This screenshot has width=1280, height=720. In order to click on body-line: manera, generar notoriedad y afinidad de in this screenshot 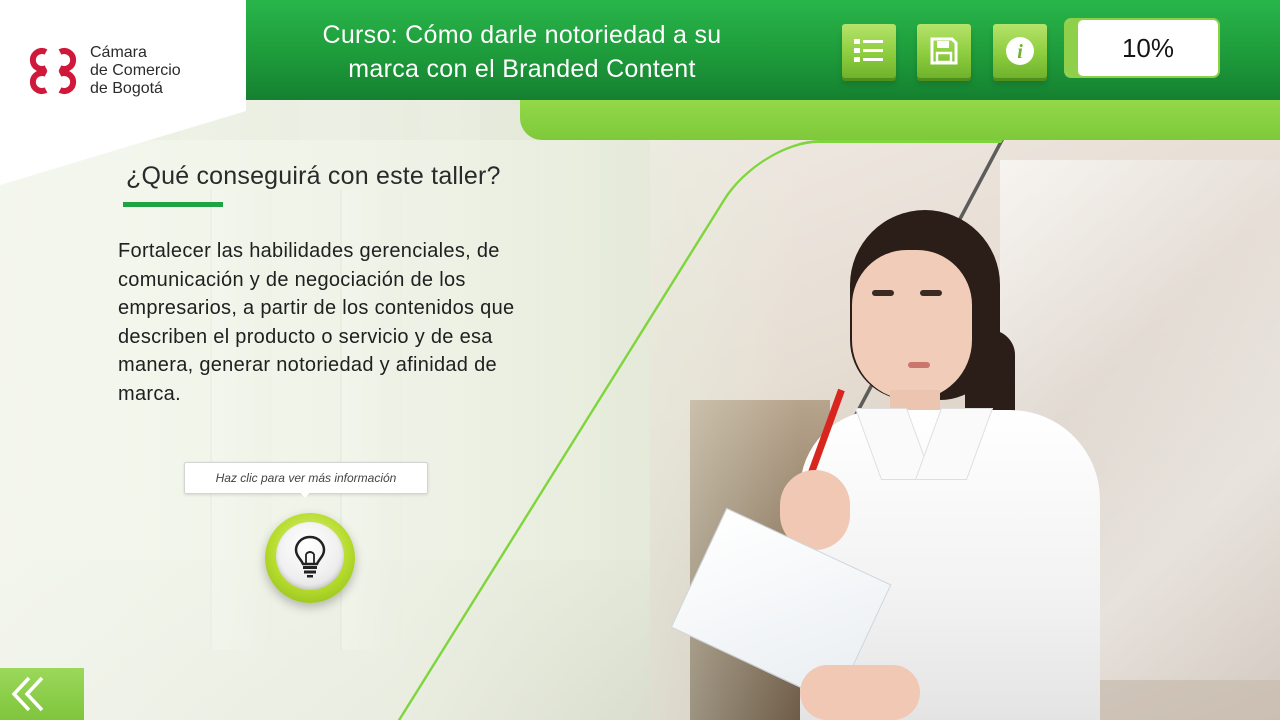, I will do `click(307, 365)`.